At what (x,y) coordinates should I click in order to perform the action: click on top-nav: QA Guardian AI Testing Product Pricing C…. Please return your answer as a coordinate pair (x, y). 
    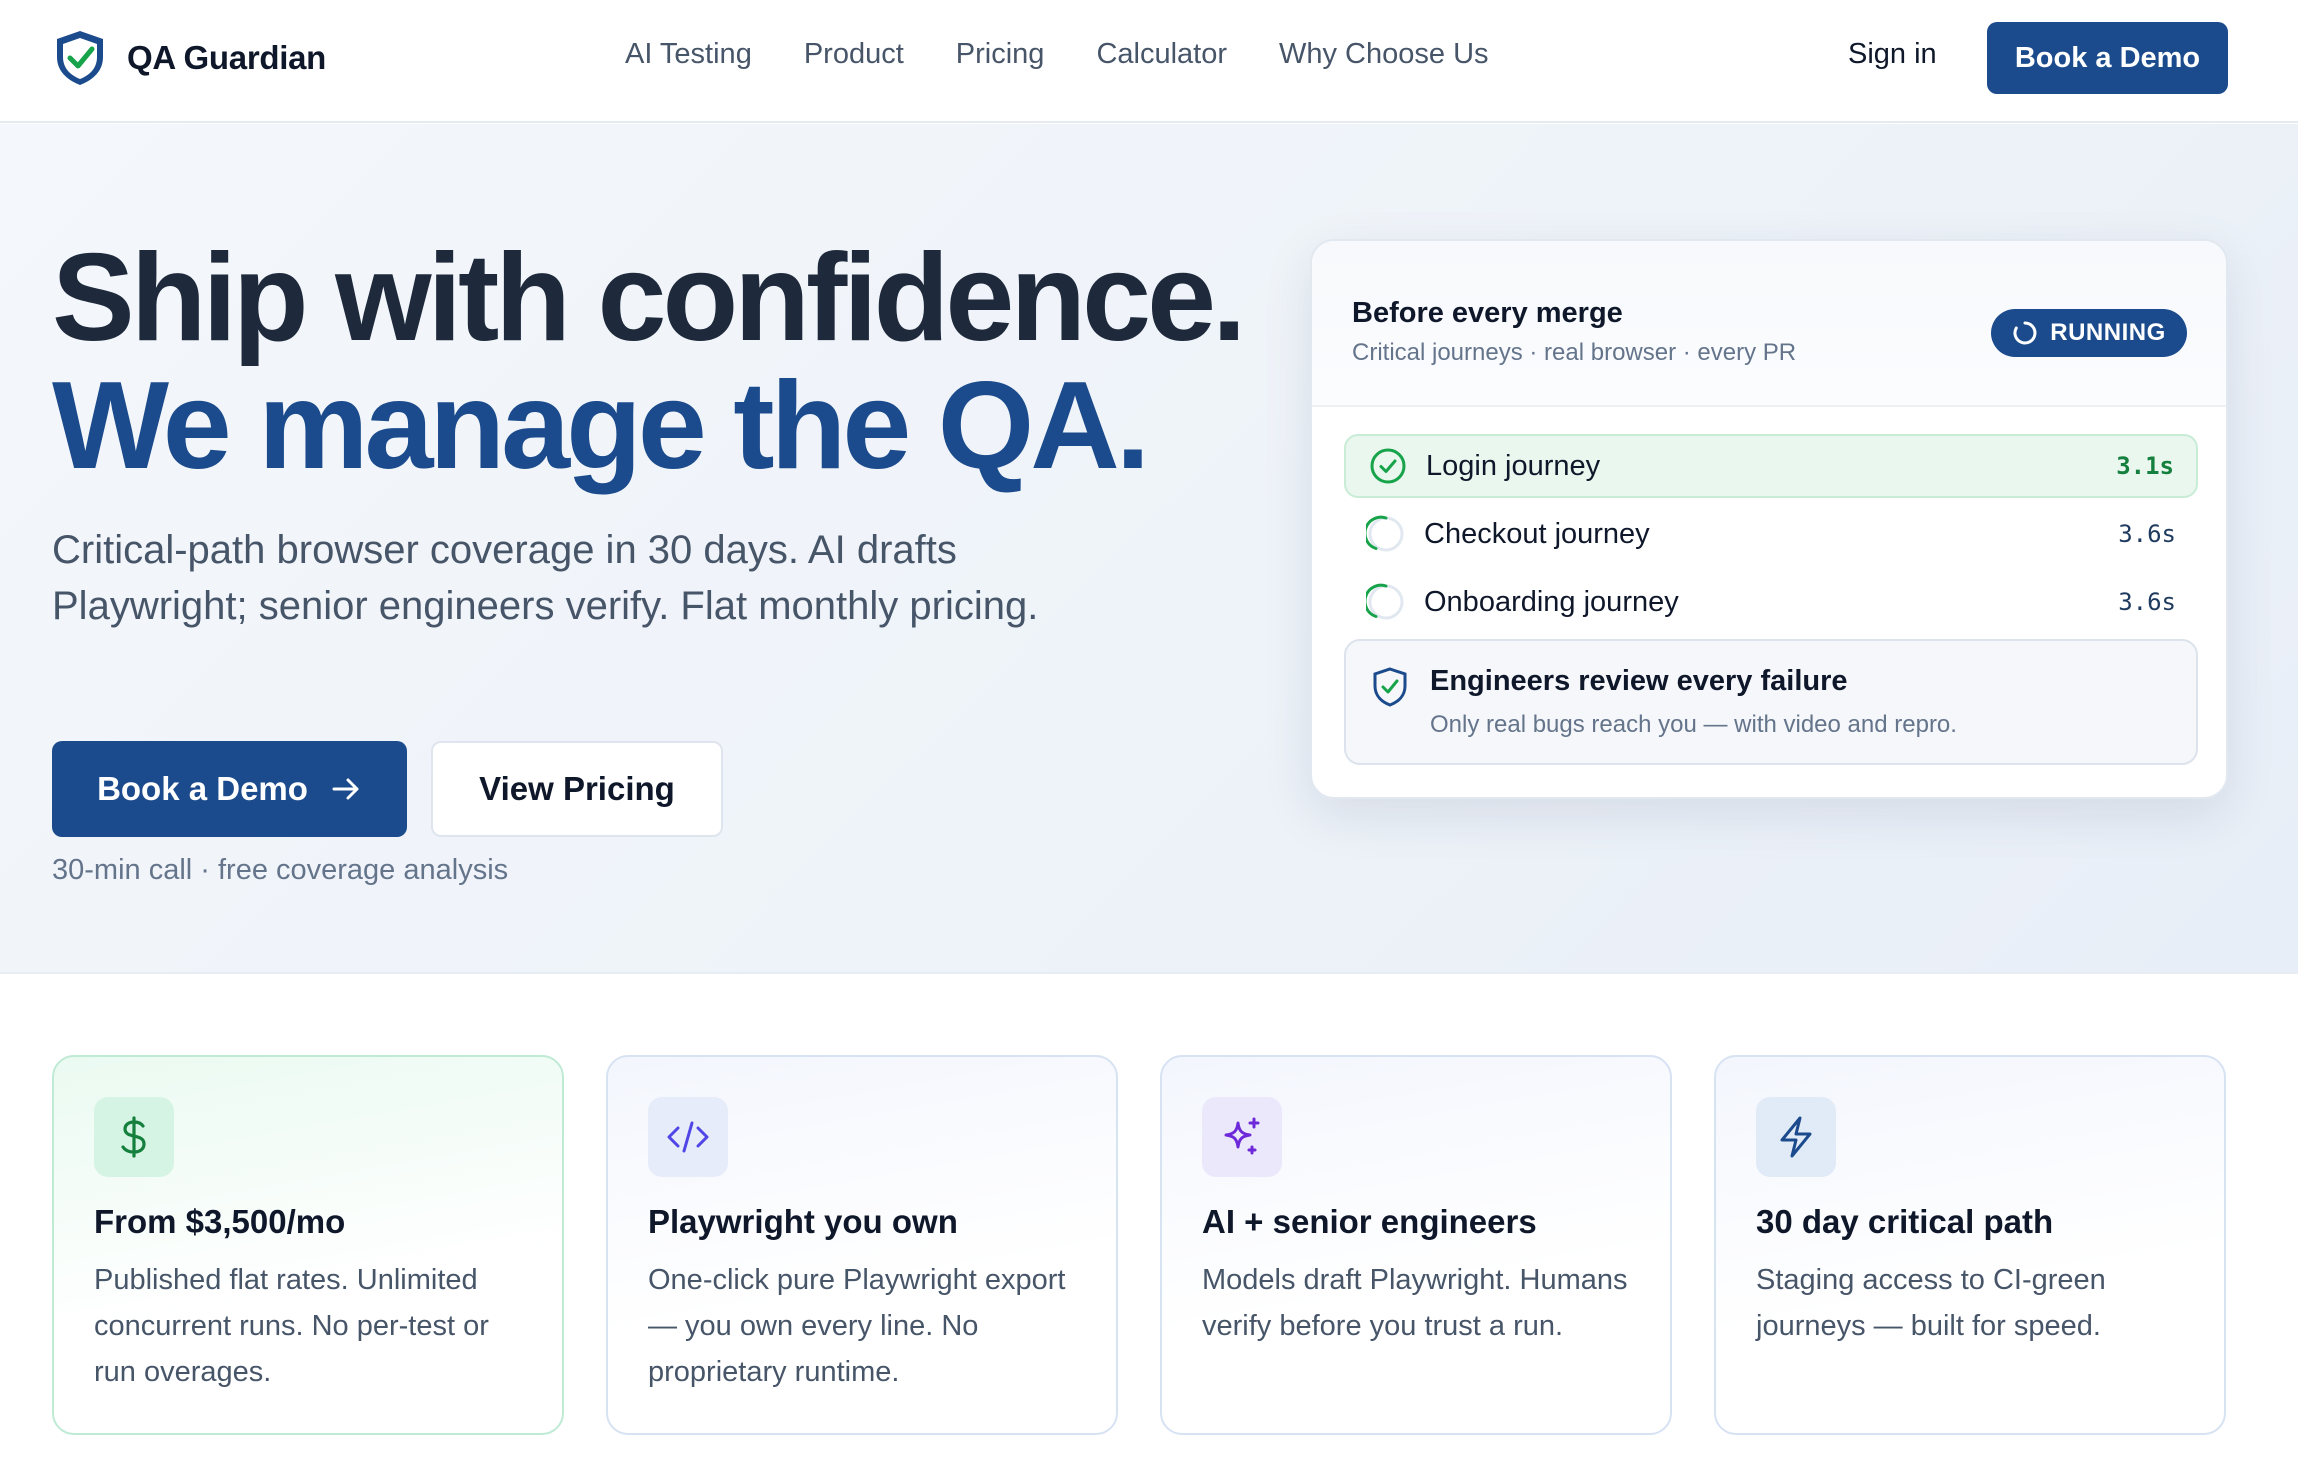
    Looking at the image, I should click on (1149, 61).